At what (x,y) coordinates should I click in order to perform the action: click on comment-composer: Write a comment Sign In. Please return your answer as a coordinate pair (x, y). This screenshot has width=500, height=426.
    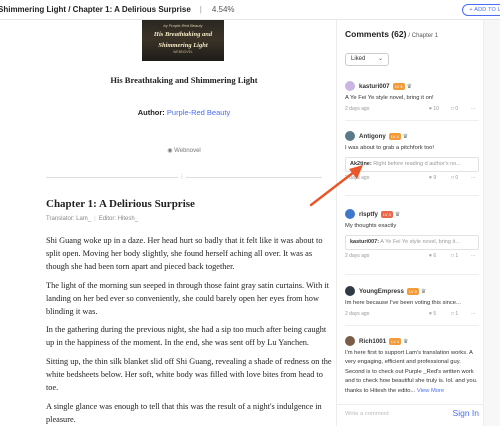
    Looking at the image, I should click on (410, 415).